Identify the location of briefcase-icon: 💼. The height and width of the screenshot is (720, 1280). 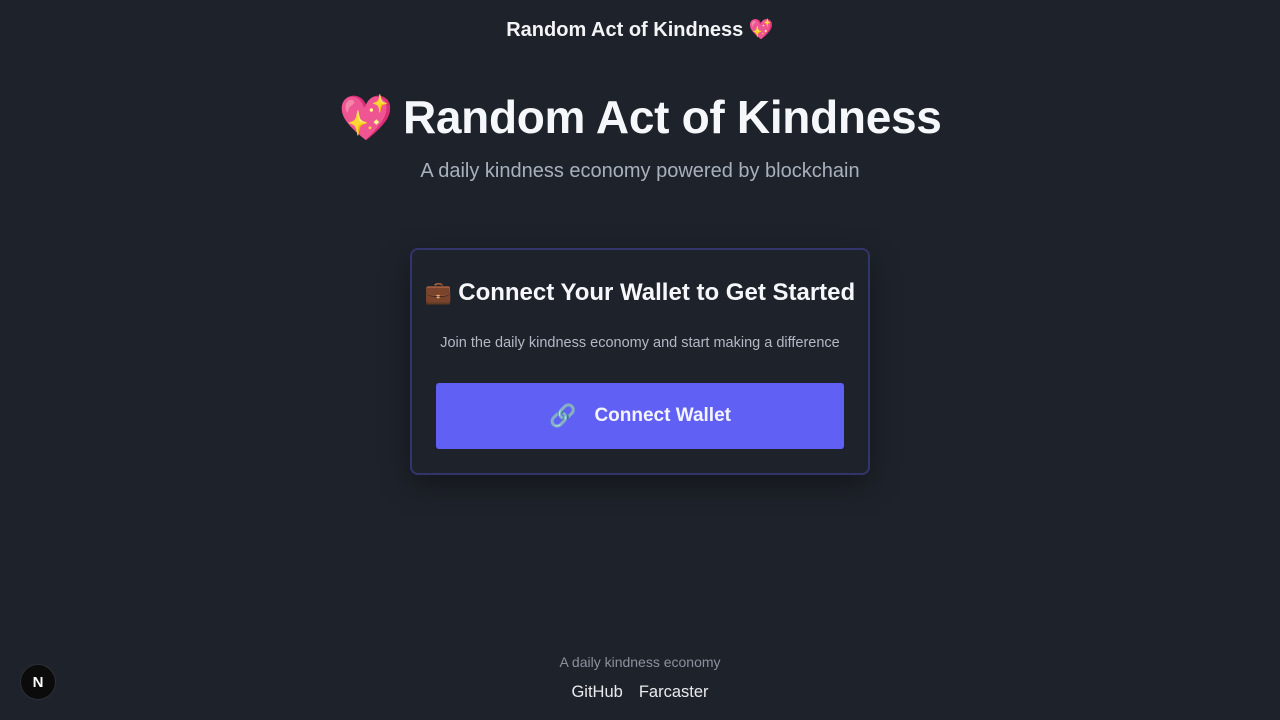
(438, 292).